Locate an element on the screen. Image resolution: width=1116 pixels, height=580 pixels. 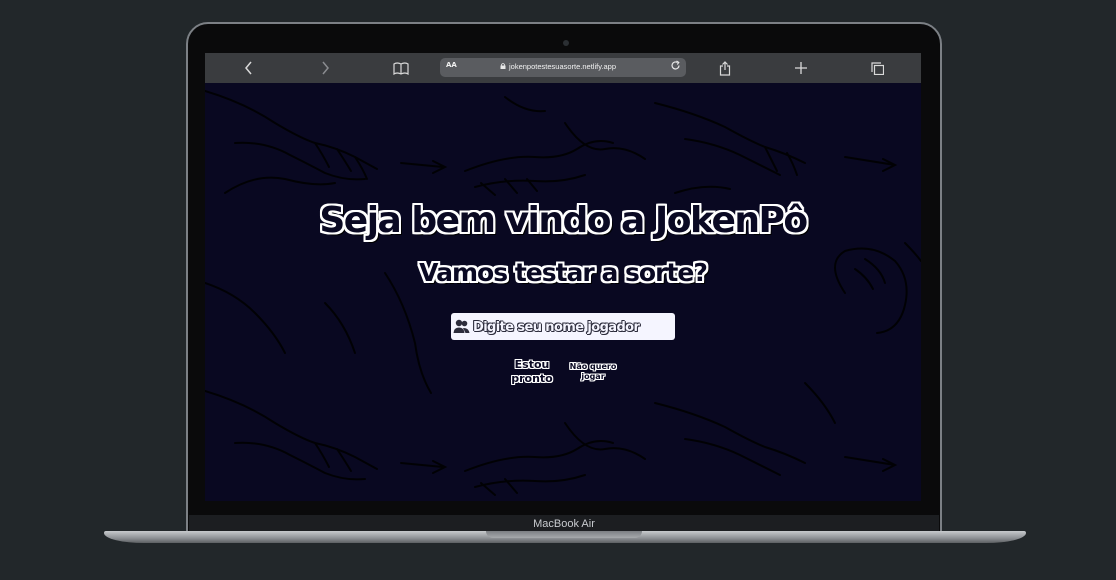
player-name-input is located at coordinates (573, 327).